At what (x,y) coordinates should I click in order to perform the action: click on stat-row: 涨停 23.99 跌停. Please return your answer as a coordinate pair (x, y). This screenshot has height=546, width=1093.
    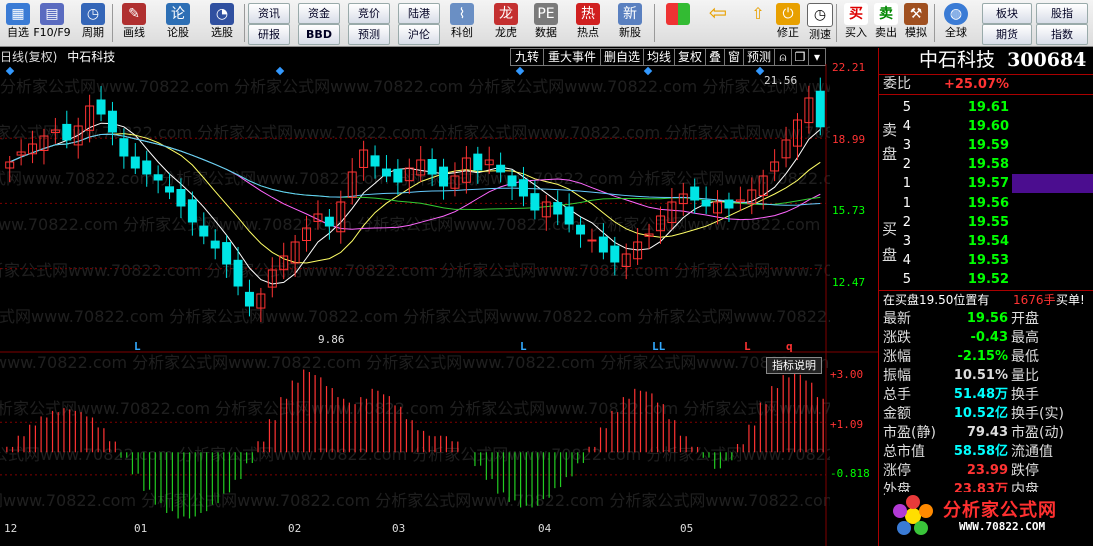
    Looking at the image, I should click on (986, 471).